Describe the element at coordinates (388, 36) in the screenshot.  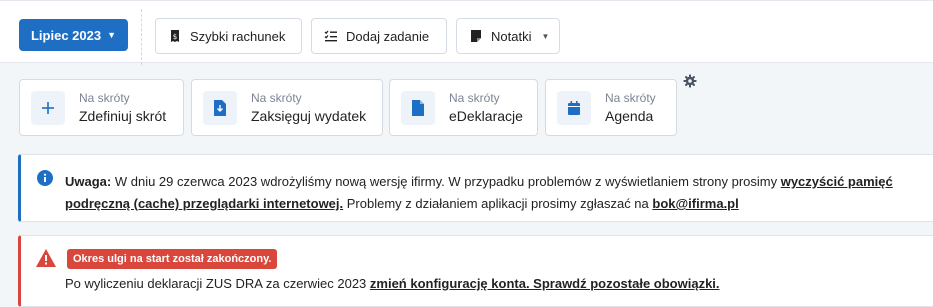
I see `add-task-label: Dodaj zadanie` at that location.